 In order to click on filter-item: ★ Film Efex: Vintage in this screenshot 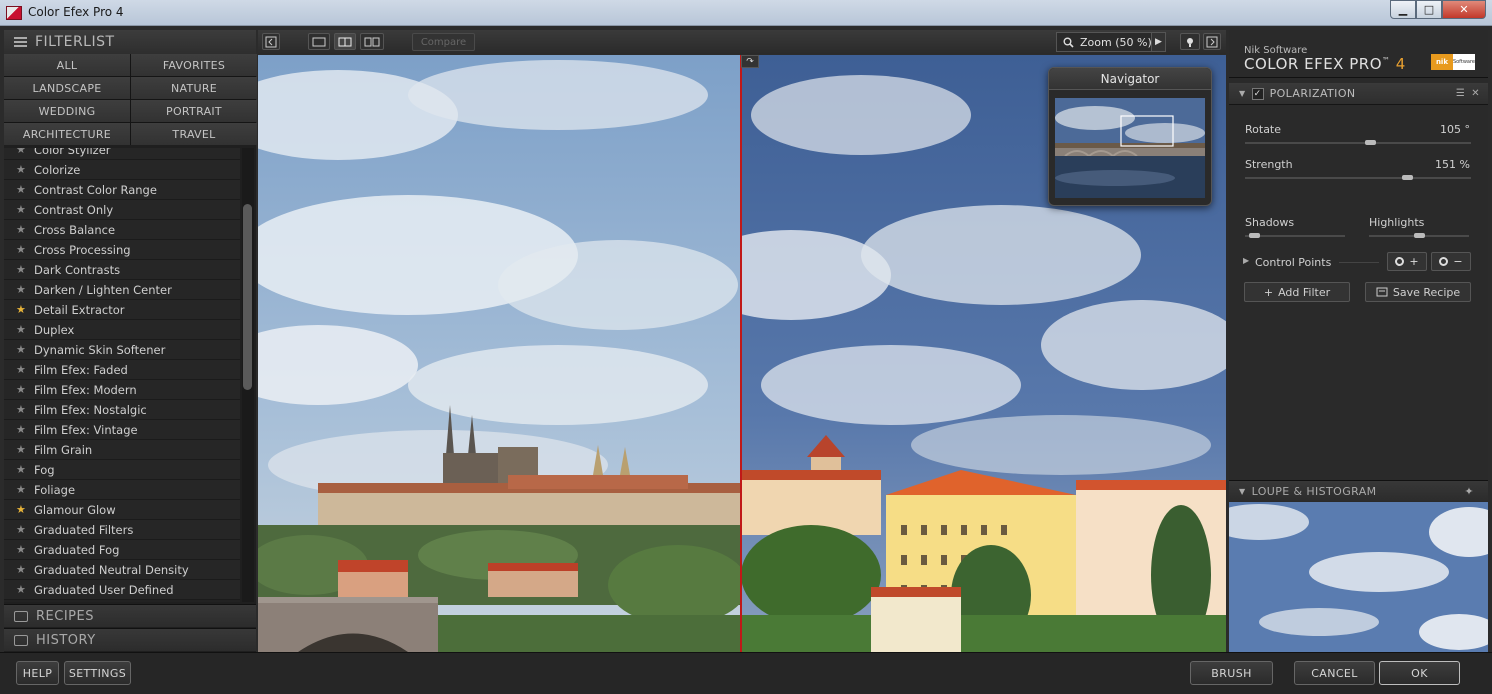, I will do `click(122, 430)`.